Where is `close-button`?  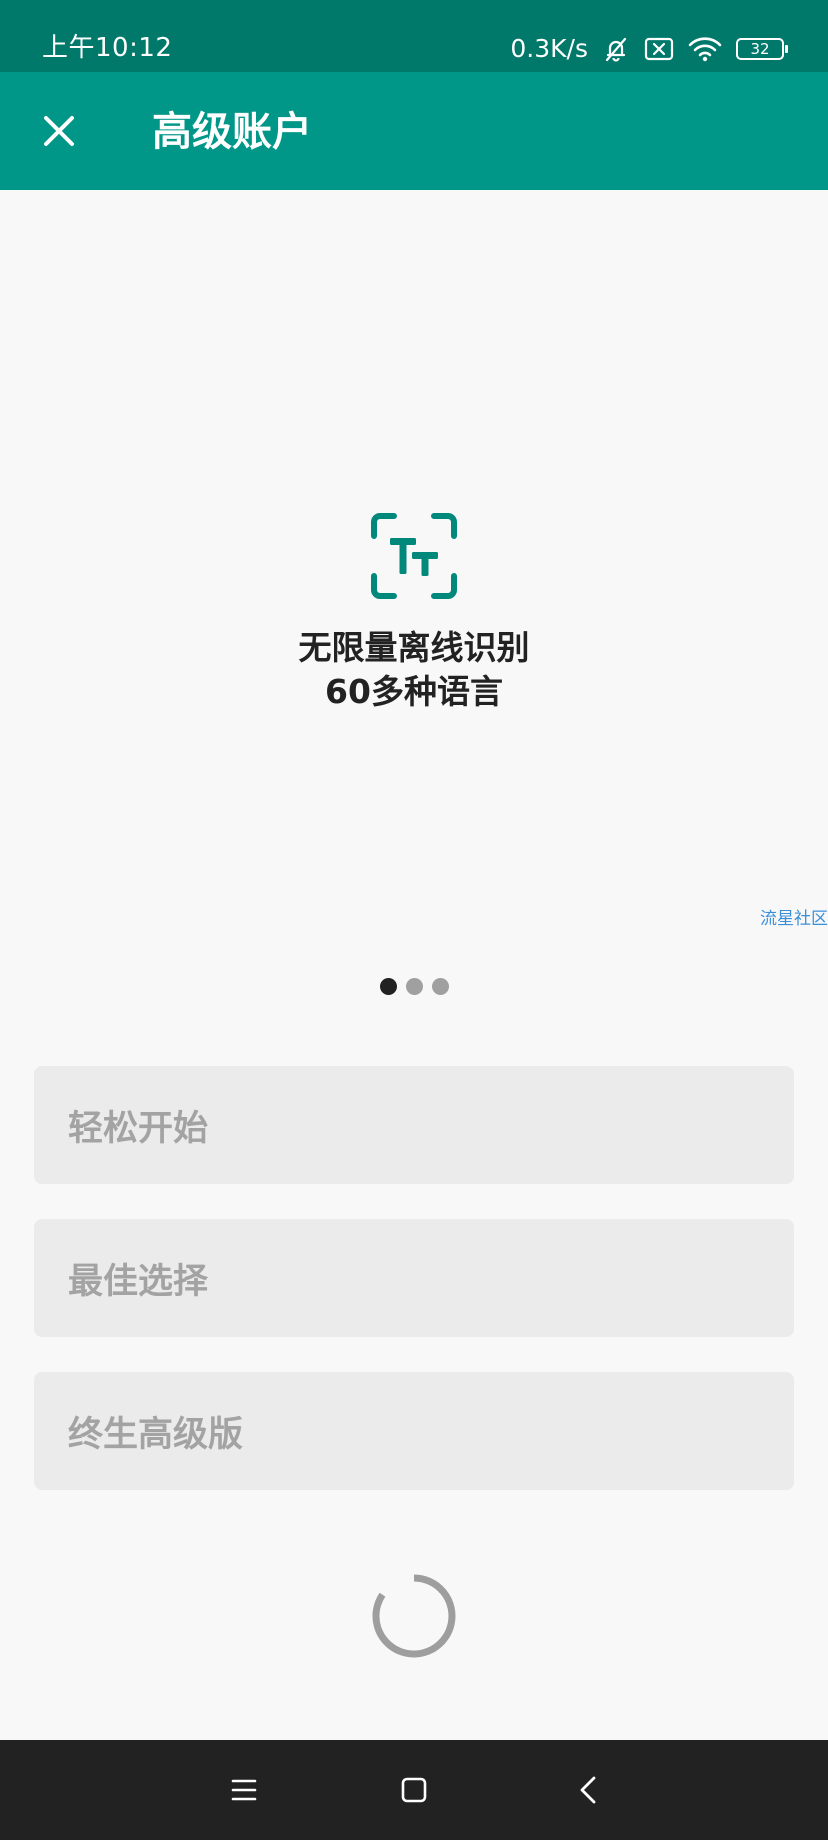 close-button is located at coordinates (59, 131).